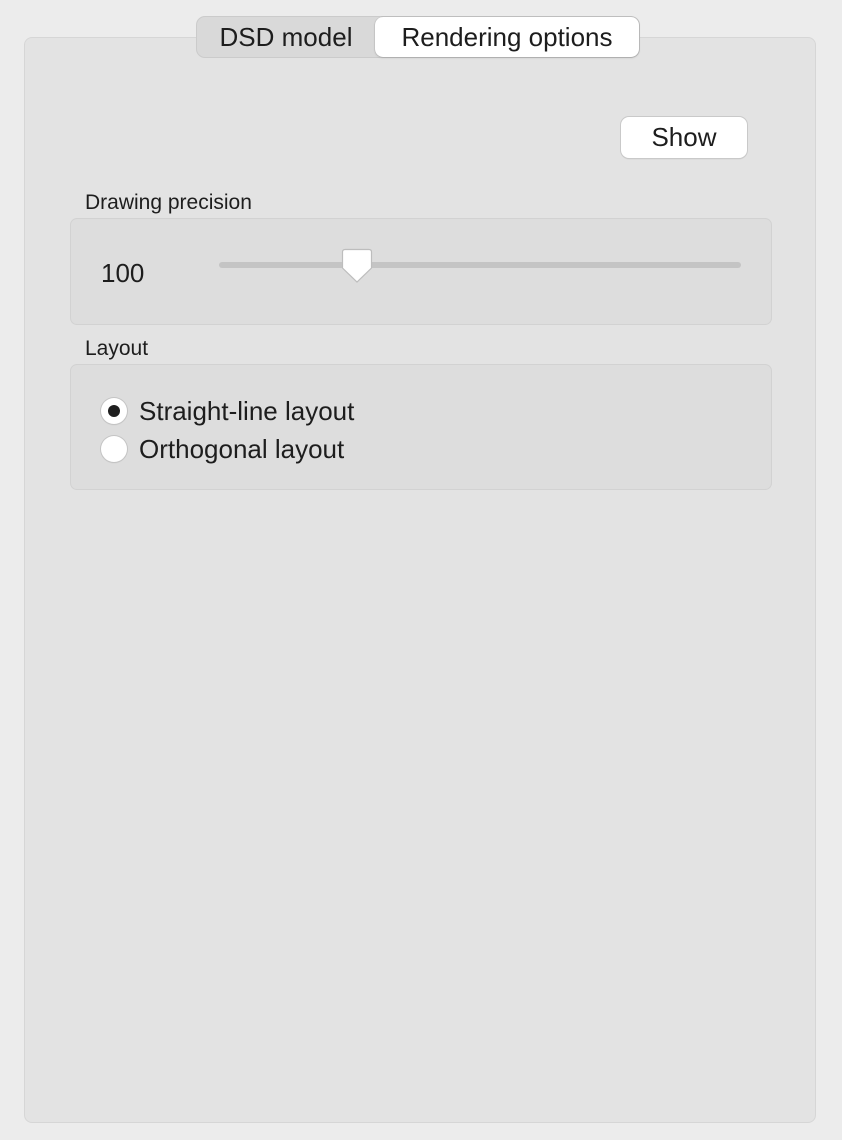 This screenshot has height=1140, width=842. I want to click on drawing-precision-group: 100, so click(421, 271).